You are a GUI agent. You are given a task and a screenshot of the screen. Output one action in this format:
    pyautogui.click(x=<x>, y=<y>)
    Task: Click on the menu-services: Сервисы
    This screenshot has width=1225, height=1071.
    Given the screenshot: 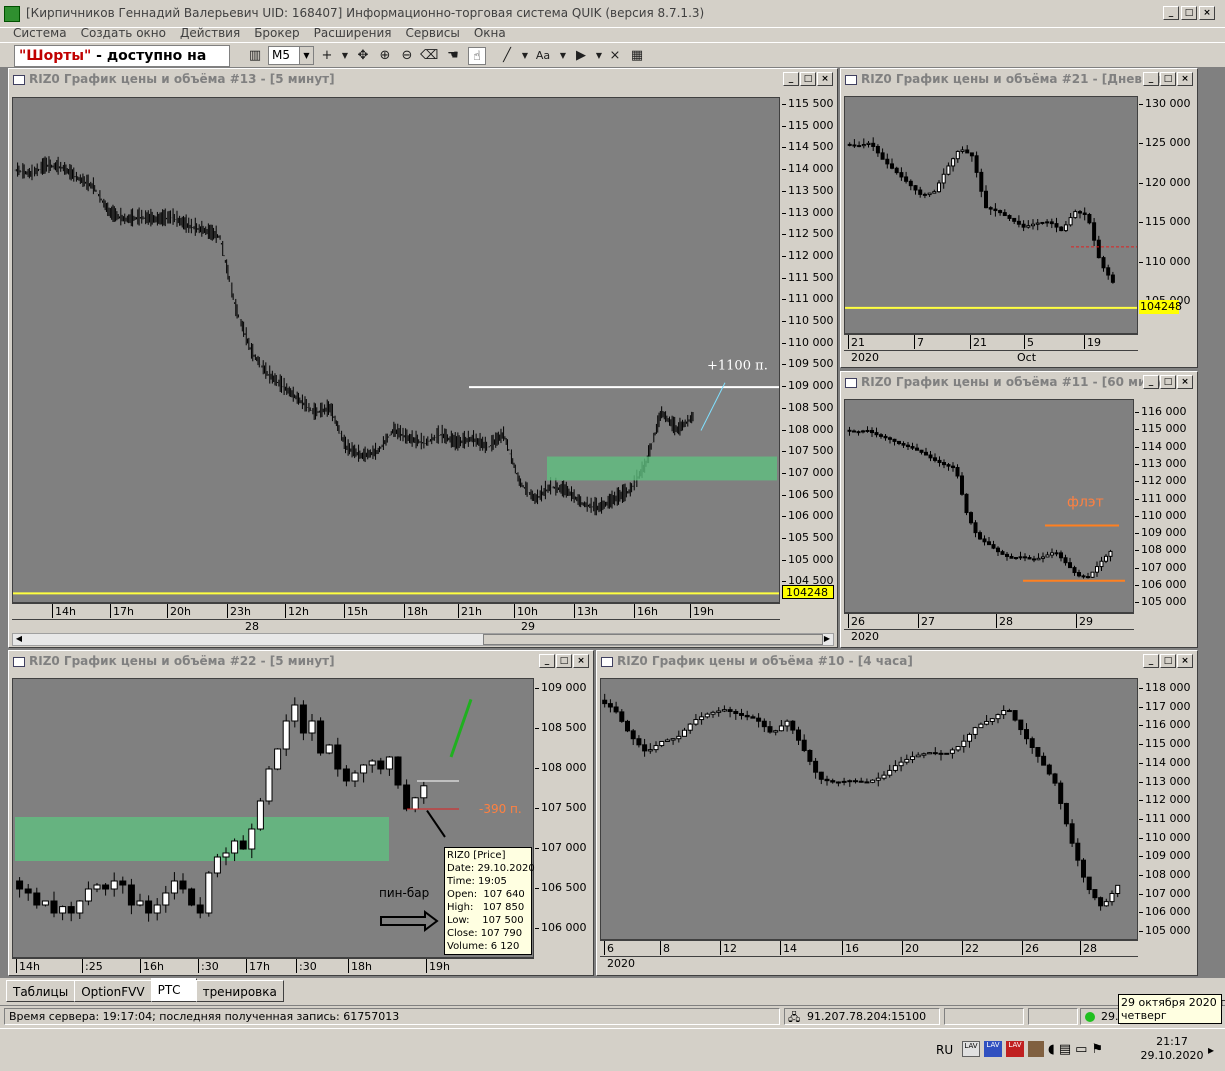 What is the action you would take?
    pyautogui.click(x=433, y=33)
    